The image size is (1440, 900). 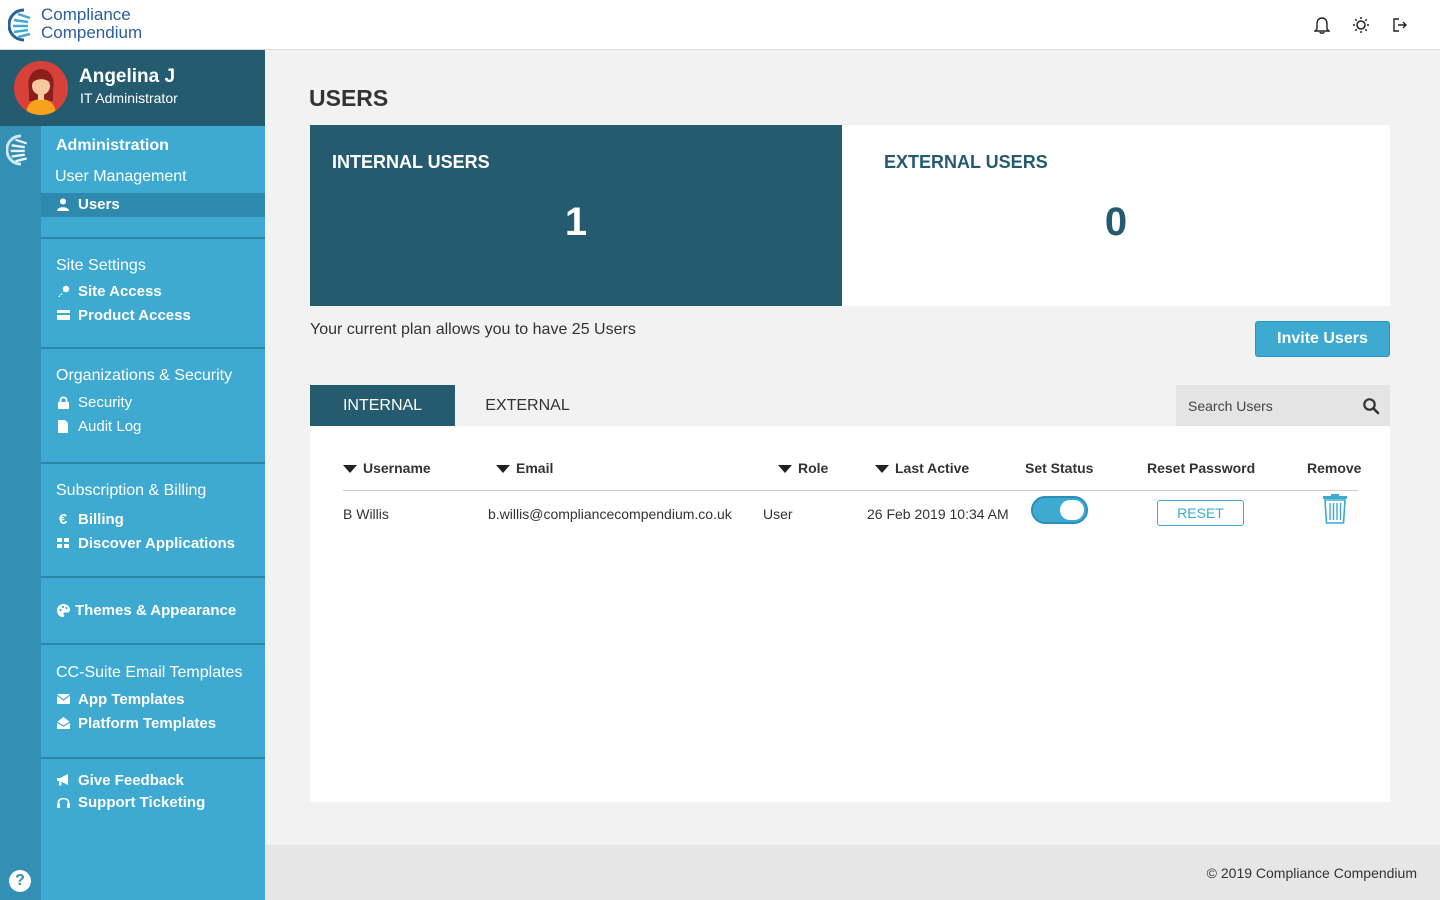 What do you see at coordinates (1335, 509) in the screenshot?
I see `trash-icon` at bounding box center [1335, 509].